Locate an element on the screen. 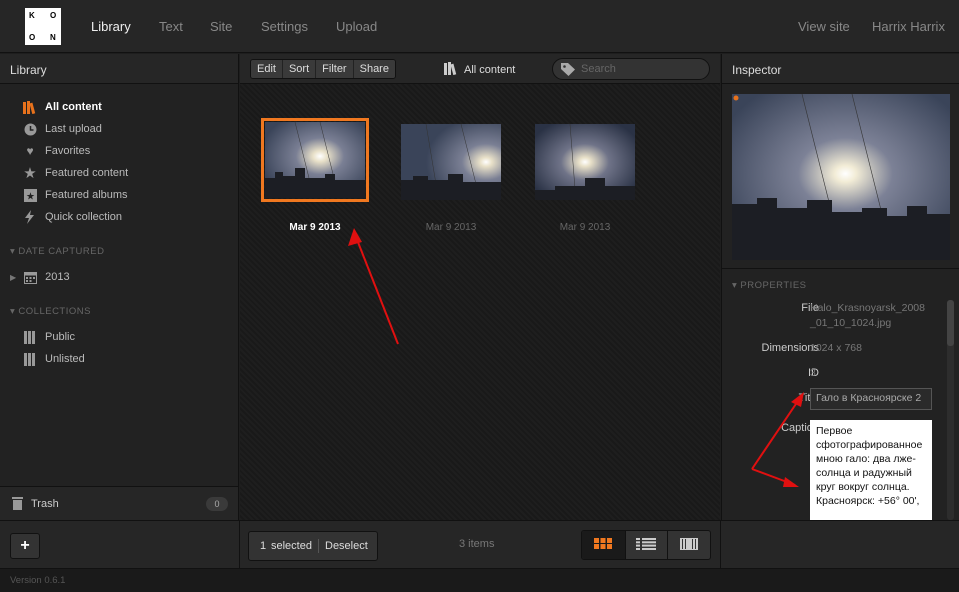 The image size is (959, 592). dimensions-value: 1024 x 768 is located at coordinates (836, 348).